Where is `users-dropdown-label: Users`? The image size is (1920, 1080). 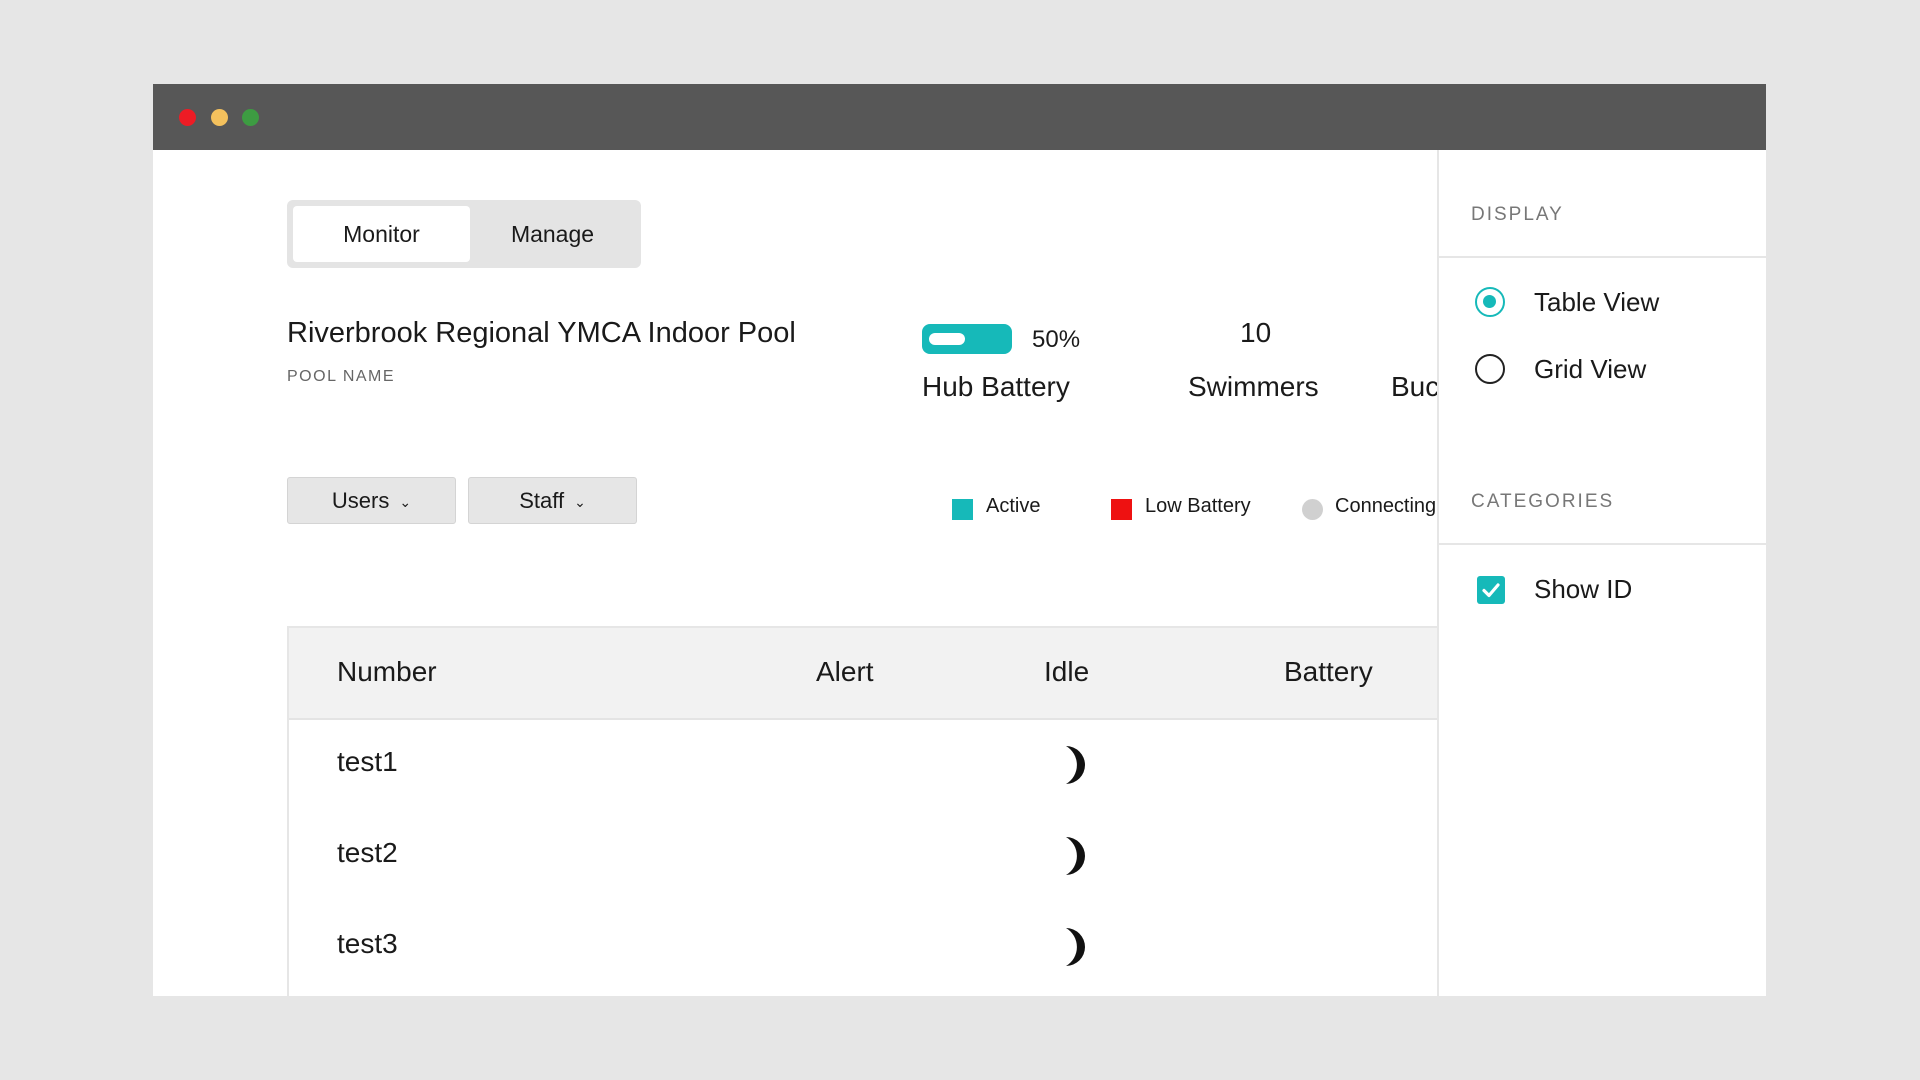 users-dropdown-label: Users is located at coordinates (360, 500).